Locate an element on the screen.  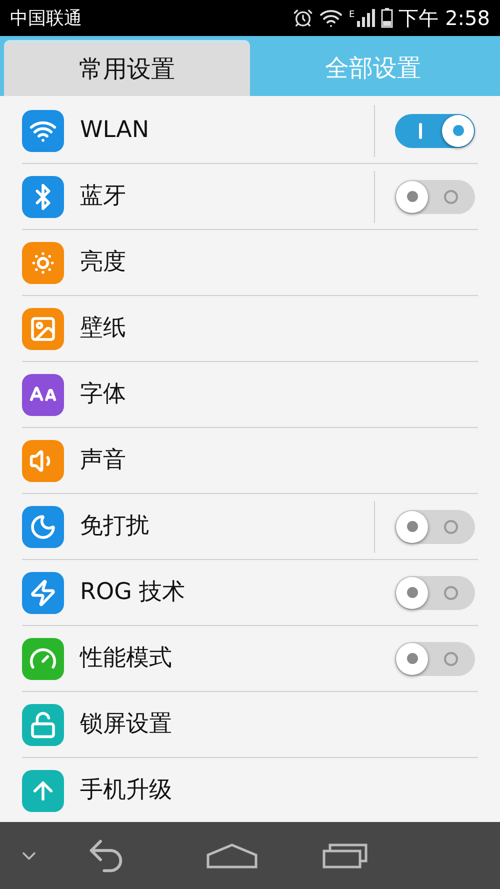
setting-label: WLAN is located at coordinates (115, 131).